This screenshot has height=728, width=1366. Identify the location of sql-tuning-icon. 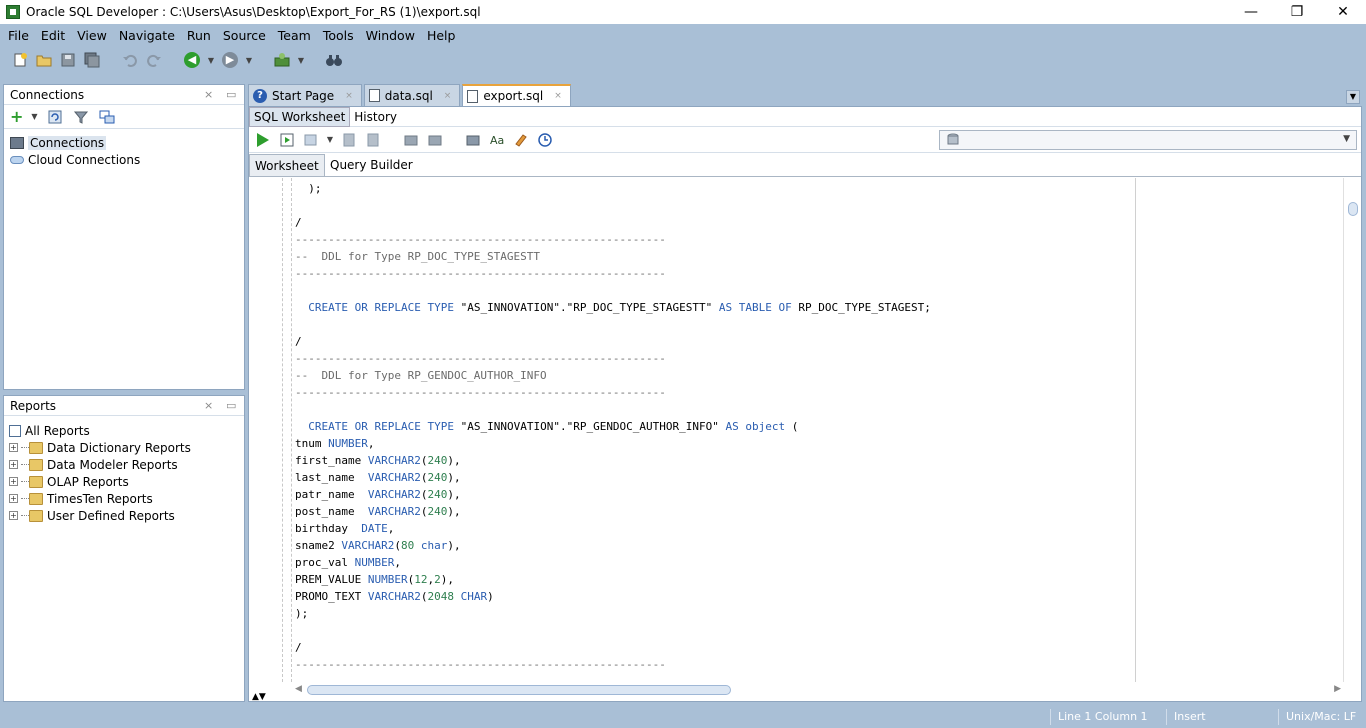
(473, 140).